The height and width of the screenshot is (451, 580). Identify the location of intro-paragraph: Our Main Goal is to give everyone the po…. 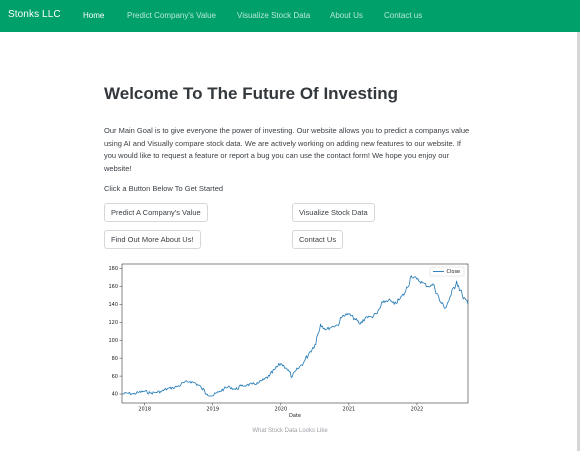
(287, 149).